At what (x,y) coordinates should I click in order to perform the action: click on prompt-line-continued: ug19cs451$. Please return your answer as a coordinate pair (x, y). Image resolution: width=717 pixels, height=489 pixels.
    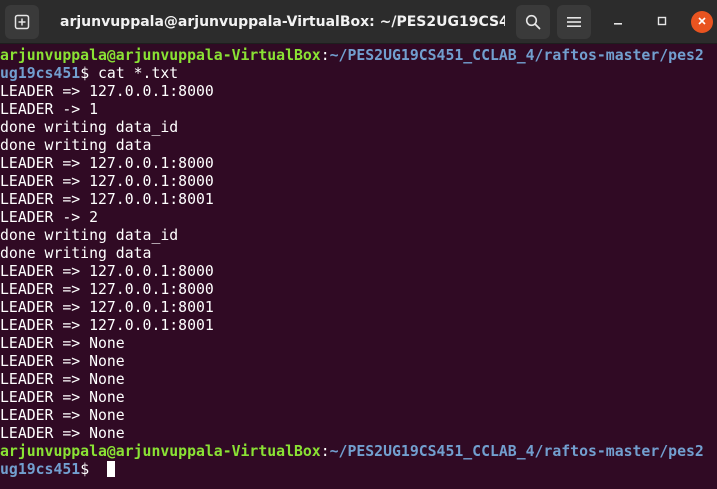
    Looking at the image, I should click on (58, 470).